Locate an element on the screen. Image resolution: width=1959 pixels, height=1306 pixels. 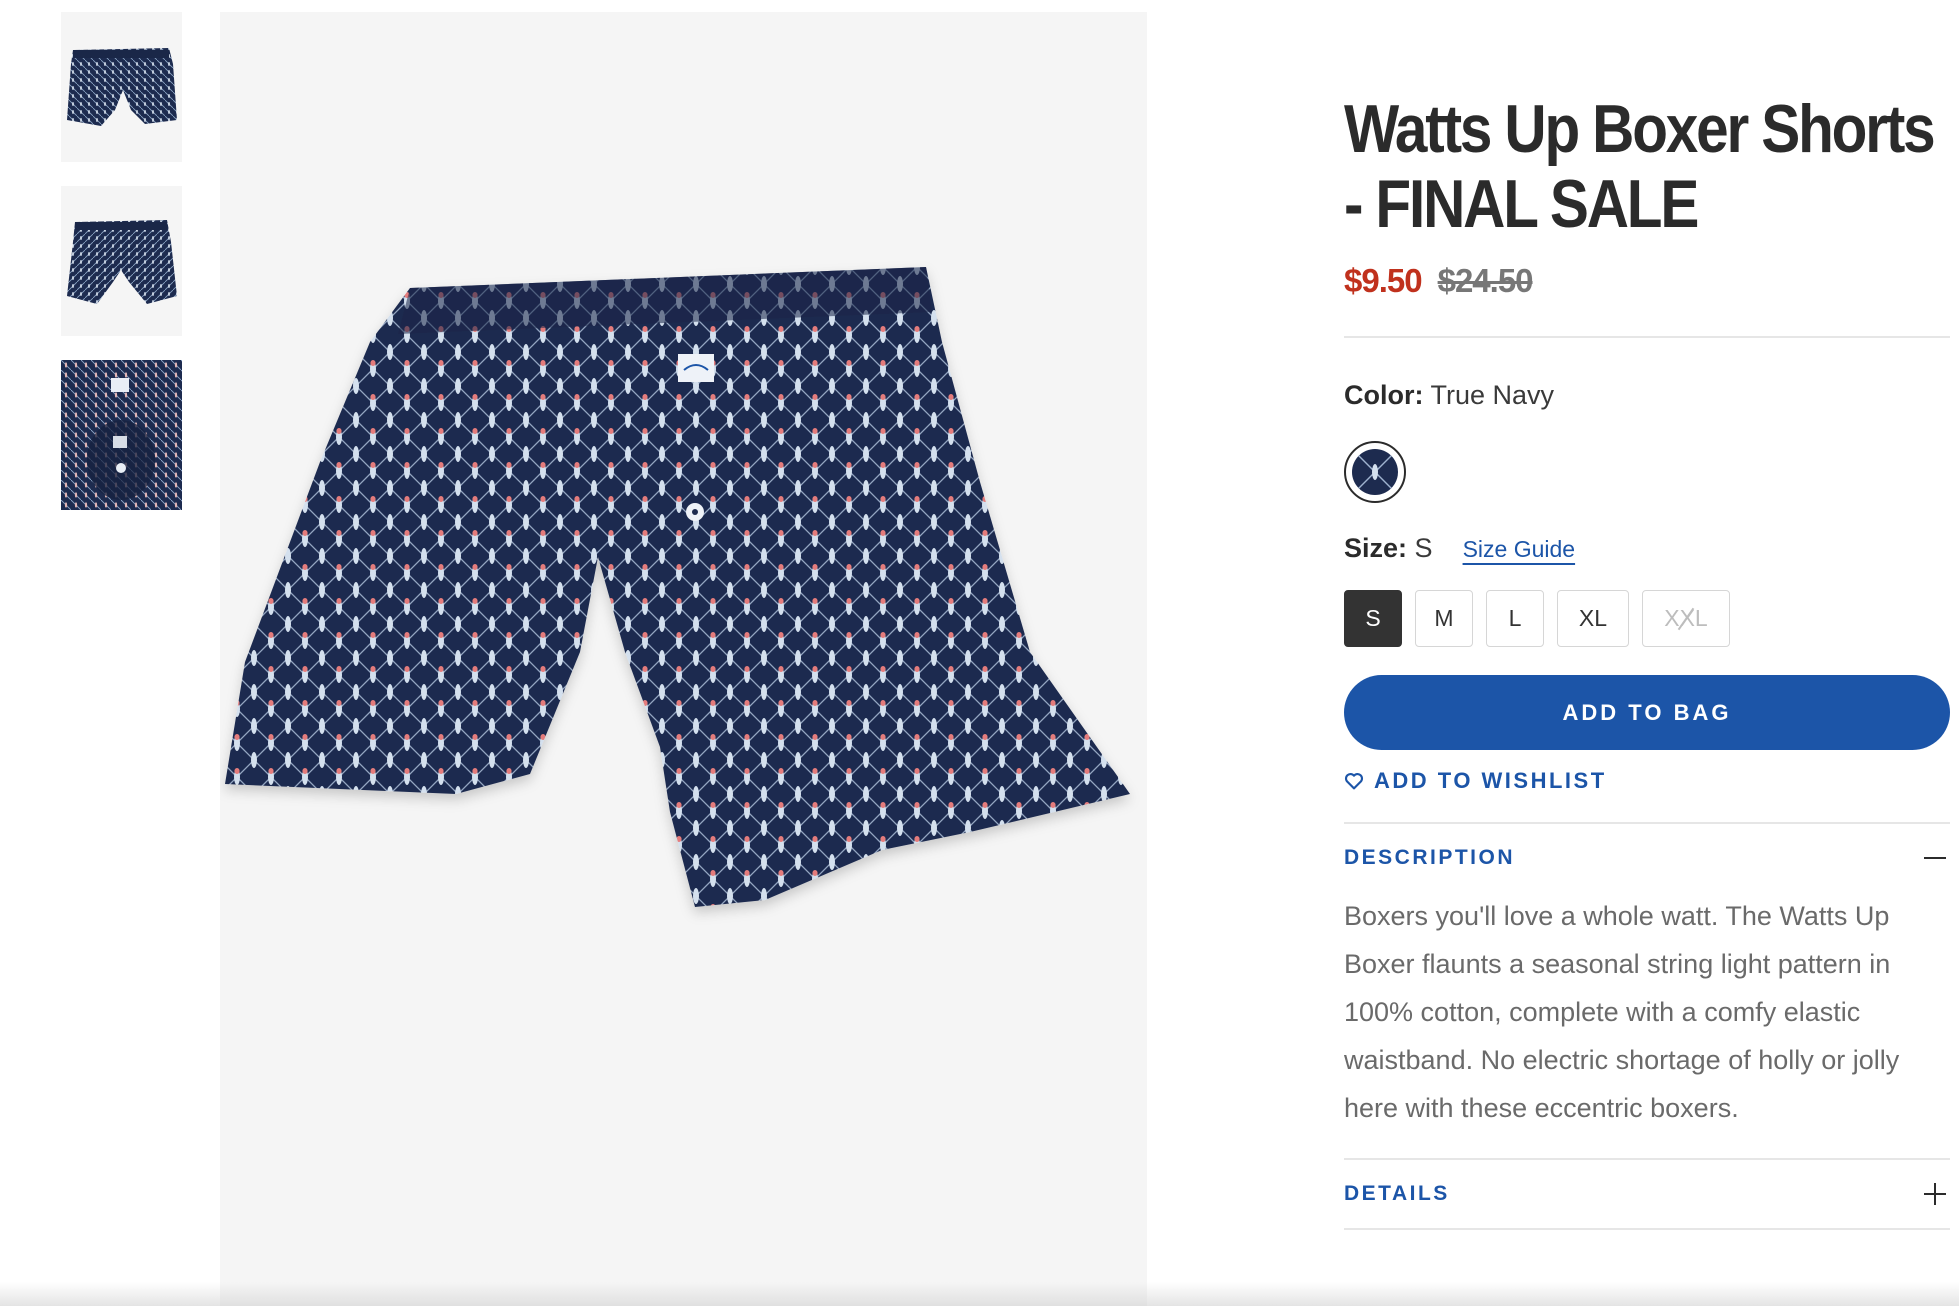
thumbnail-gallery is located at coordinates (121, 273).